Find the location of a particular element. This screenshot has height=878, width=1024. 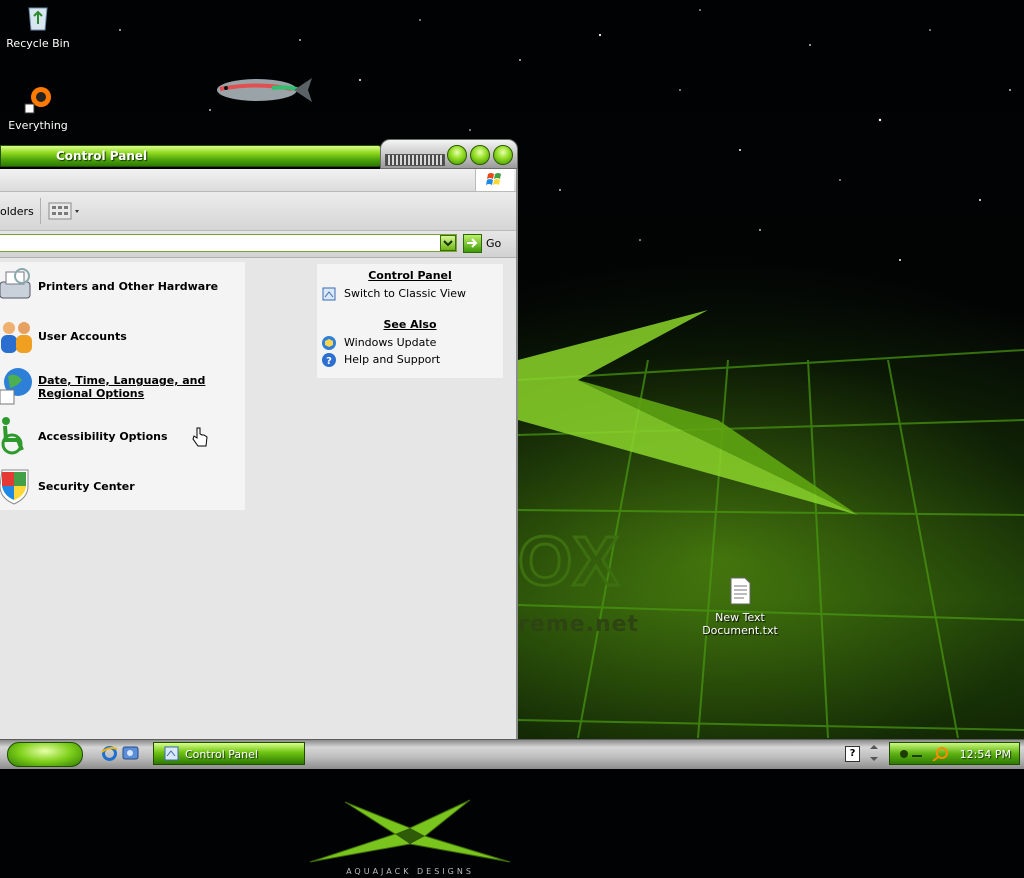

everything-icon is located at coordinates (37, 100).